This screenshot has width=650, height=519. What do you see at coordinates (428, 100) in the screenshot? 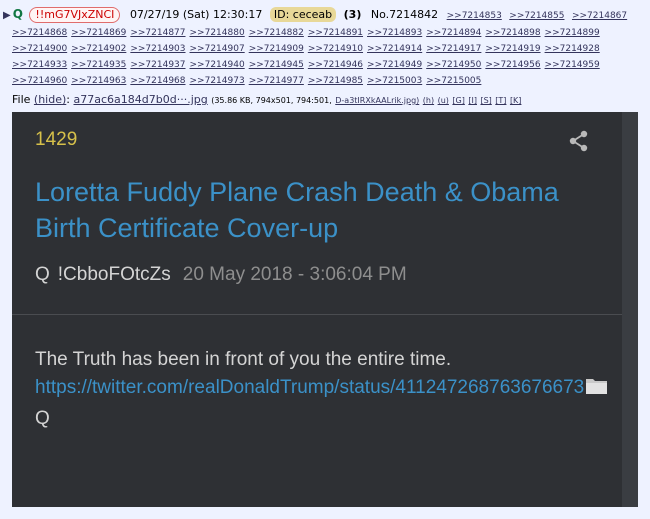
I see `file-link-h: (h)` at bounding box center [428, 100].